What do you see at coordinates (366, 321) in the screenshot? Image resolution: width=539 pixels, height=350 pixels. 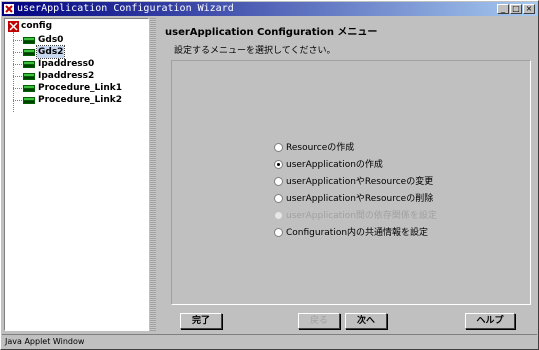 I see `next-button: 次へ` at bounding box center [366, 321].